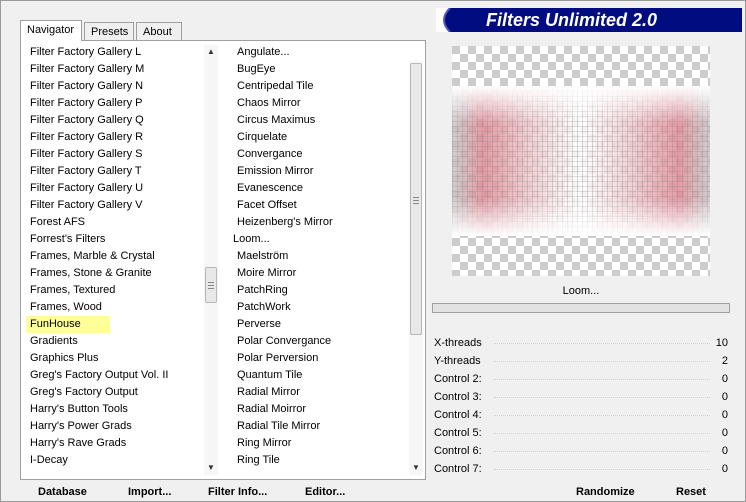 The width and height of the screenshot is (746, 502). I want to click on randomize-button: Randomize, so click(605, 492).